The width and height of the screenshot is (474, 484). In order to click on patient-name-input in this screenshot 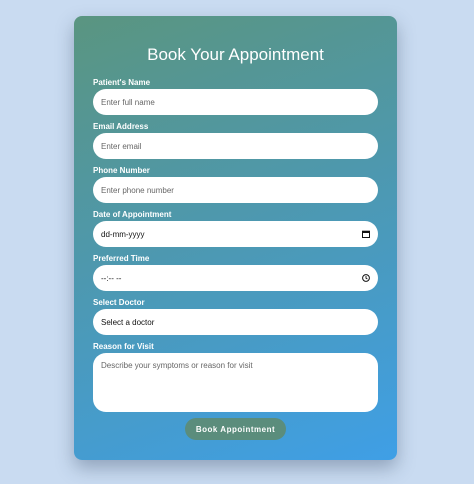, I will do `click(235, 102)`.